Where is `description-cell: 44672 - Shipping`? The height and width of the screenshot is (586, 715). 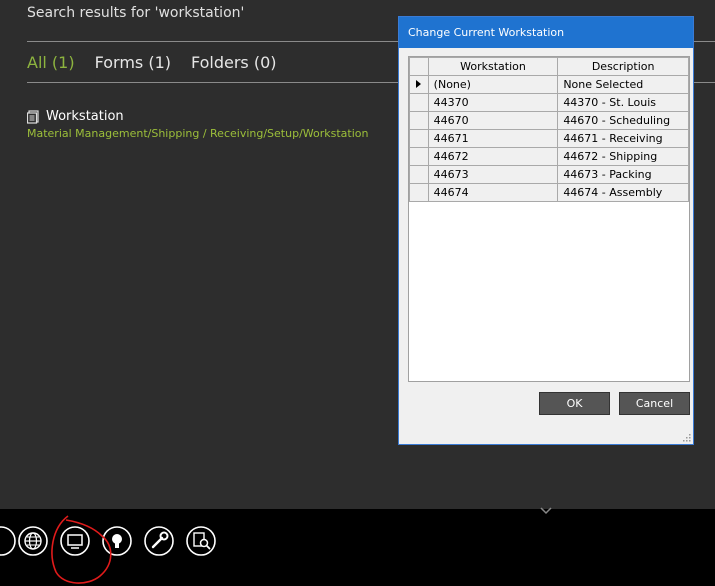
description-cell: 44672 - Shipping is located at coordinates (623, 156).